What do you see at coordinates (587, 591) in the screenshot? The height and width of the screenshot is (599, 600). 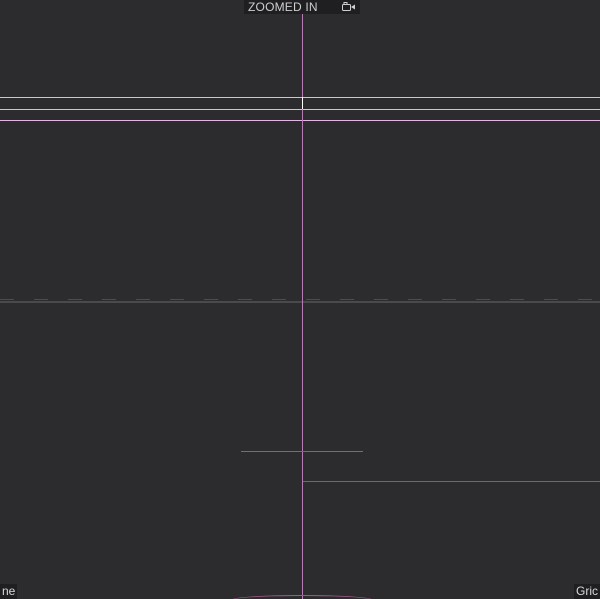 I see `grid-toggle-label: Gric` at bounding box center [587, 591].